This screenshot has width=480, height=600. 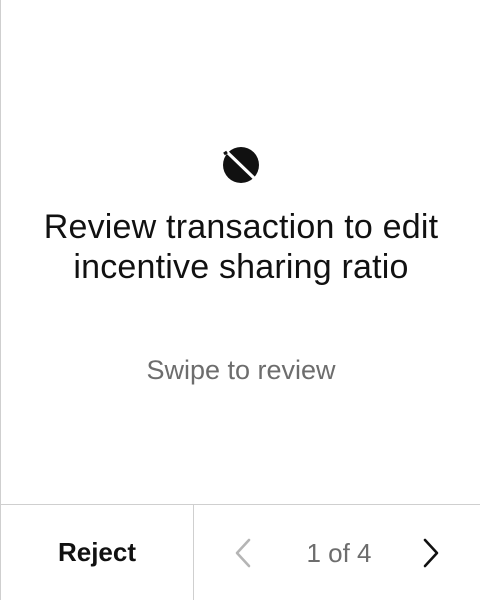 I want to click on reject-button: Reject, so click(x=97, y=552).